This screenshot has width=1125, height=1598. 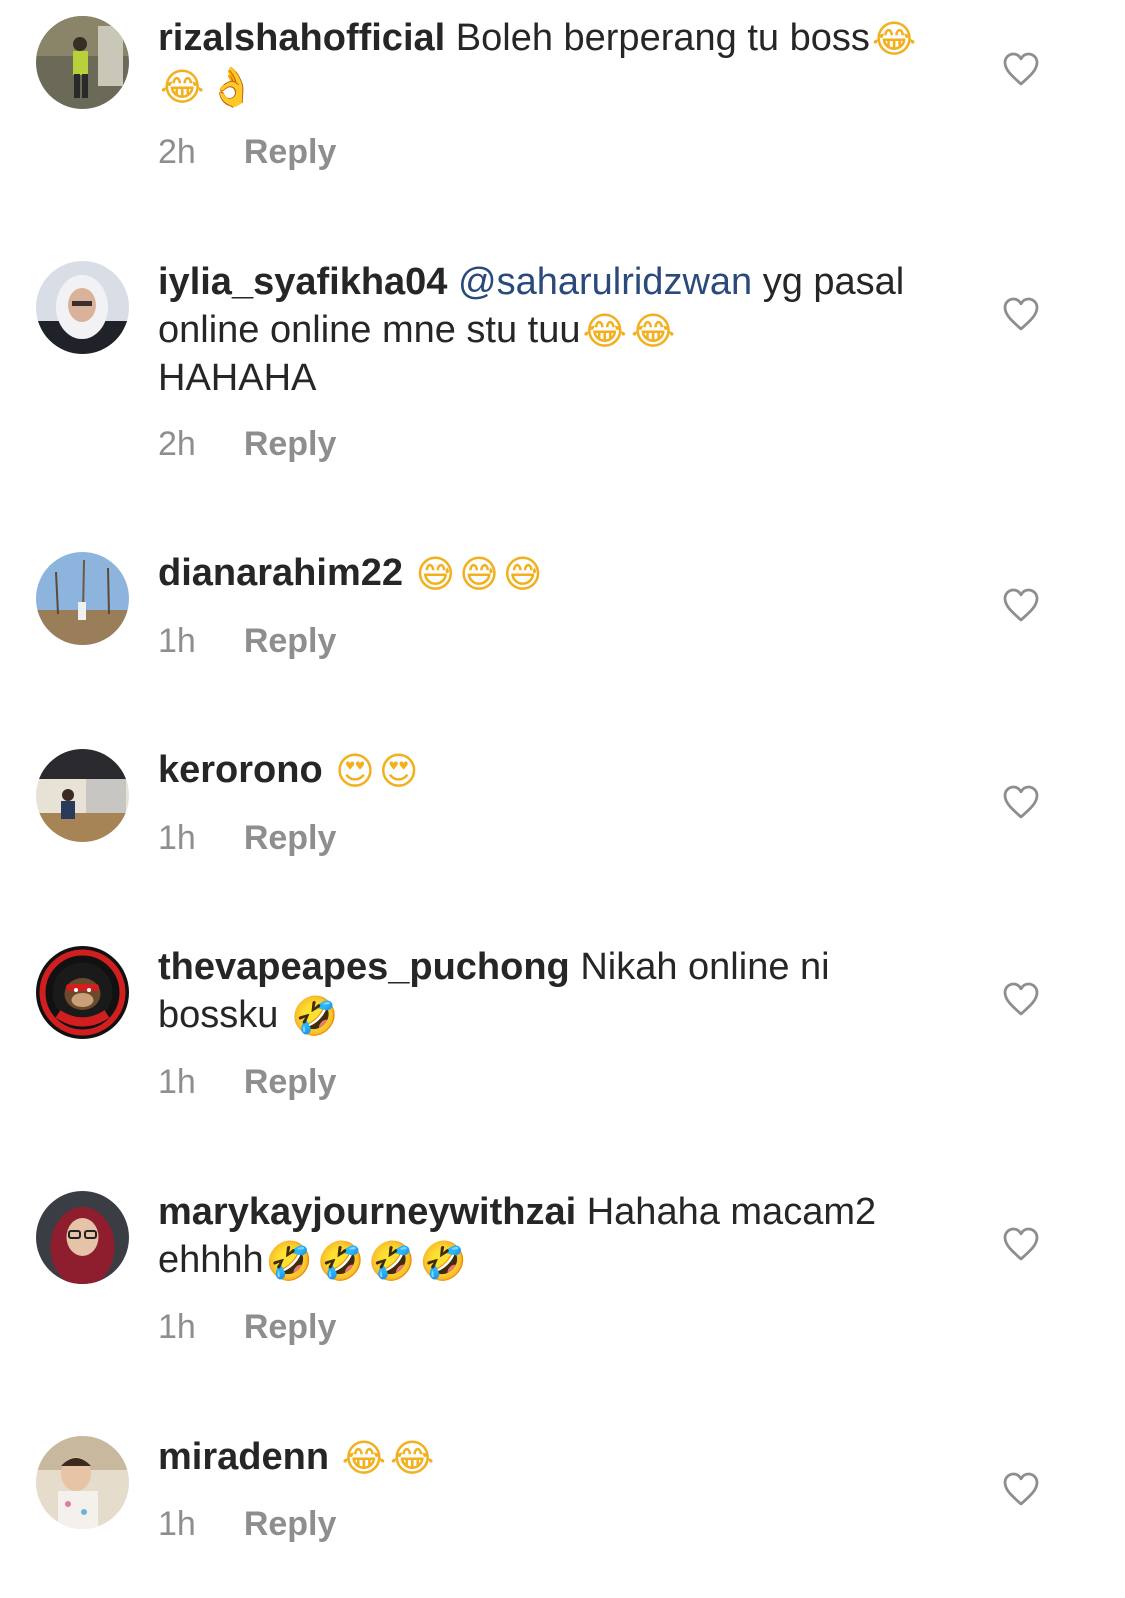 What do you see at coordinates (558, 573) in the screenshot?
I see `comment-text: dianarahim22 😅 😅 😅` at bounding box center [558, 573].